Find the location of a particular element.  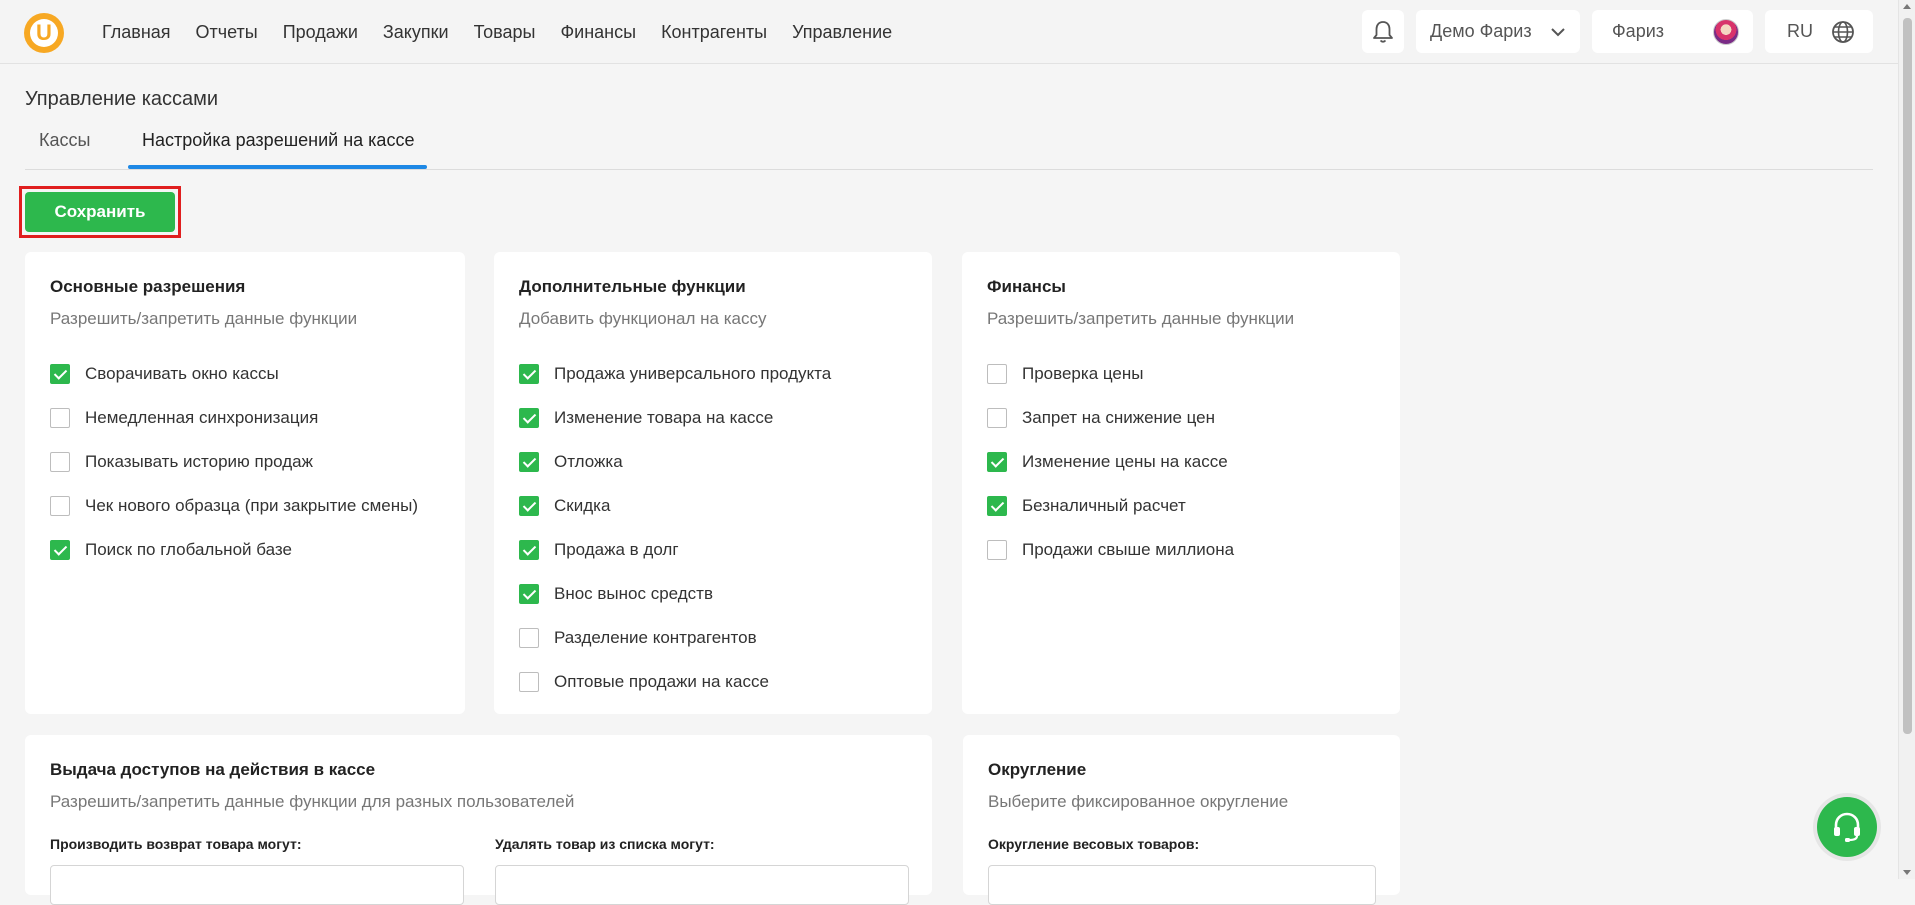

option-label: Проверка цены is located at coordinates (1083, 373).